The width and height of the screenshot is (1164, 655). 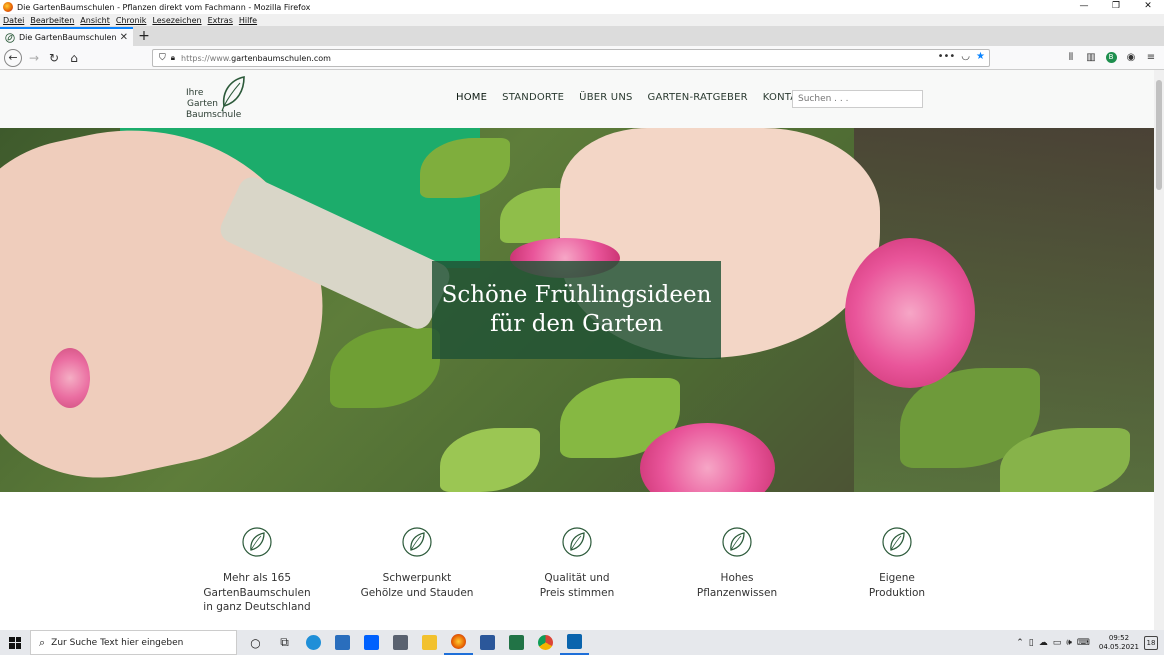 What do you see at coordinates (124, 37) in the screenshot?
I see `tab-close-icon: ✕` at bounding box center [124, 37].